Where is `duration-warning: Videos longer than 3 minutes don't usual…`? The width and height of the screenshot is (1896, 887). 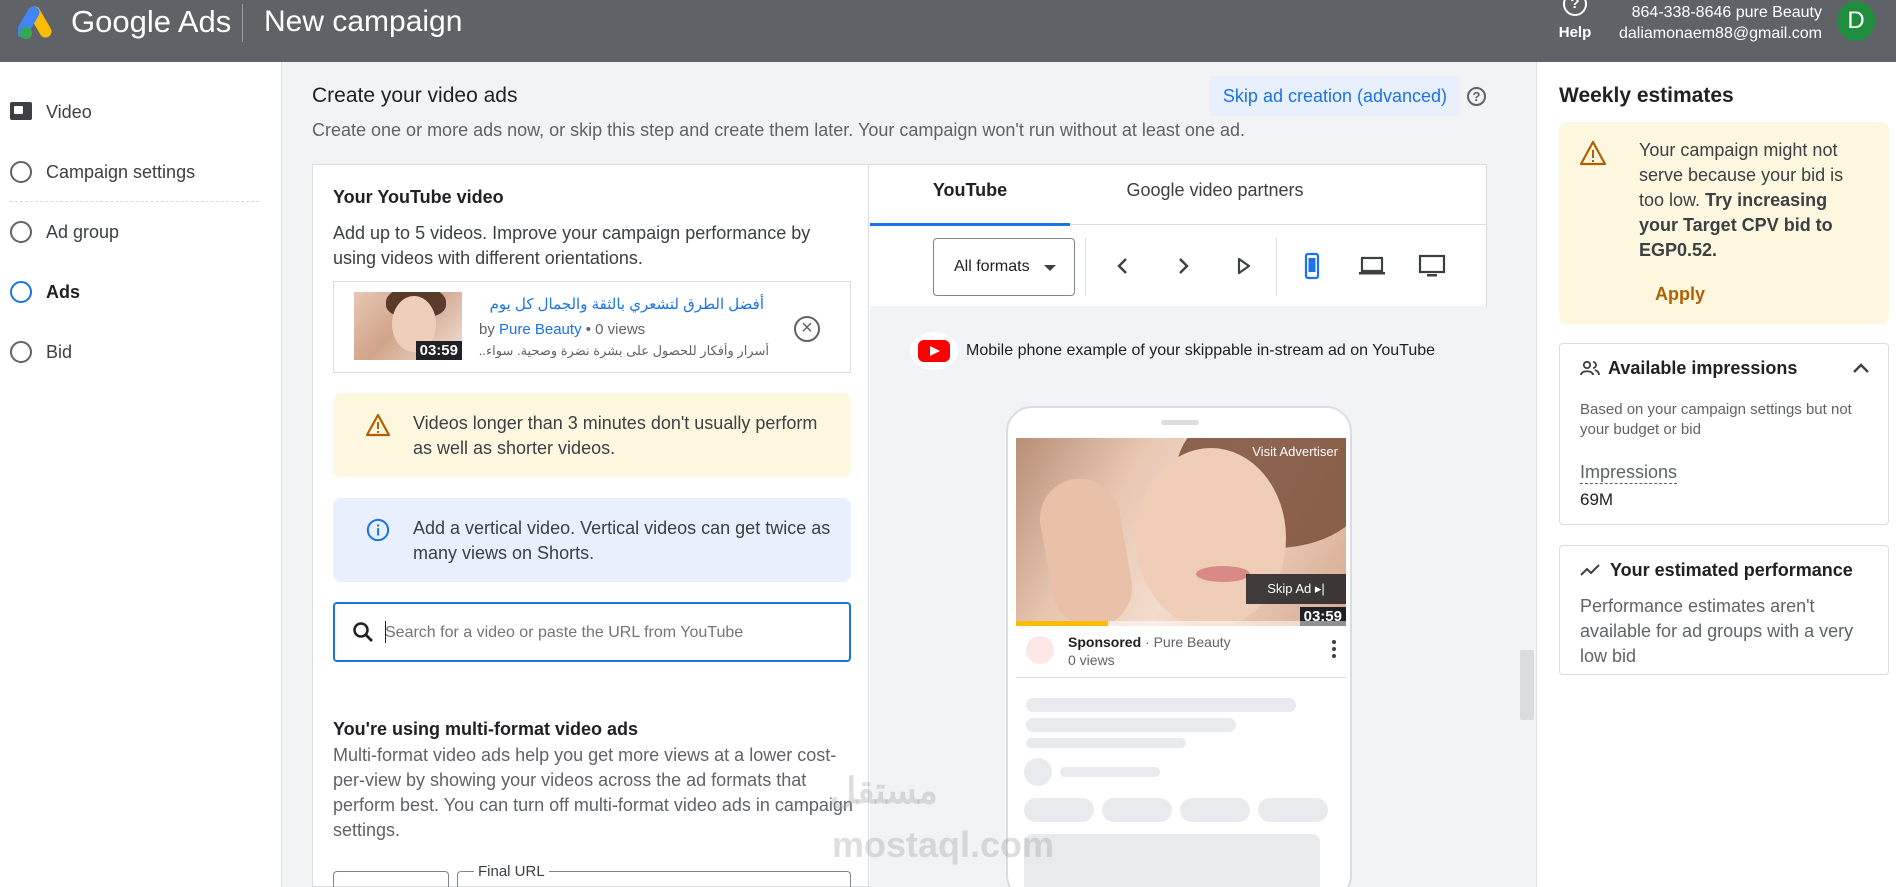 duration-warning: Videos longer than 3 minutes don't usual… is located at coordinates (592, 435).